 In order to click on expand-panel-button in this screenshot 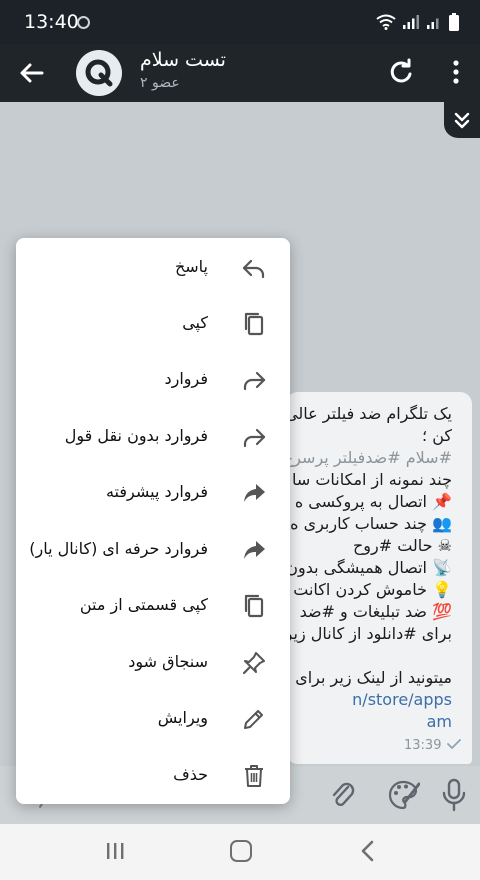, I will do `click(462, 120)`.